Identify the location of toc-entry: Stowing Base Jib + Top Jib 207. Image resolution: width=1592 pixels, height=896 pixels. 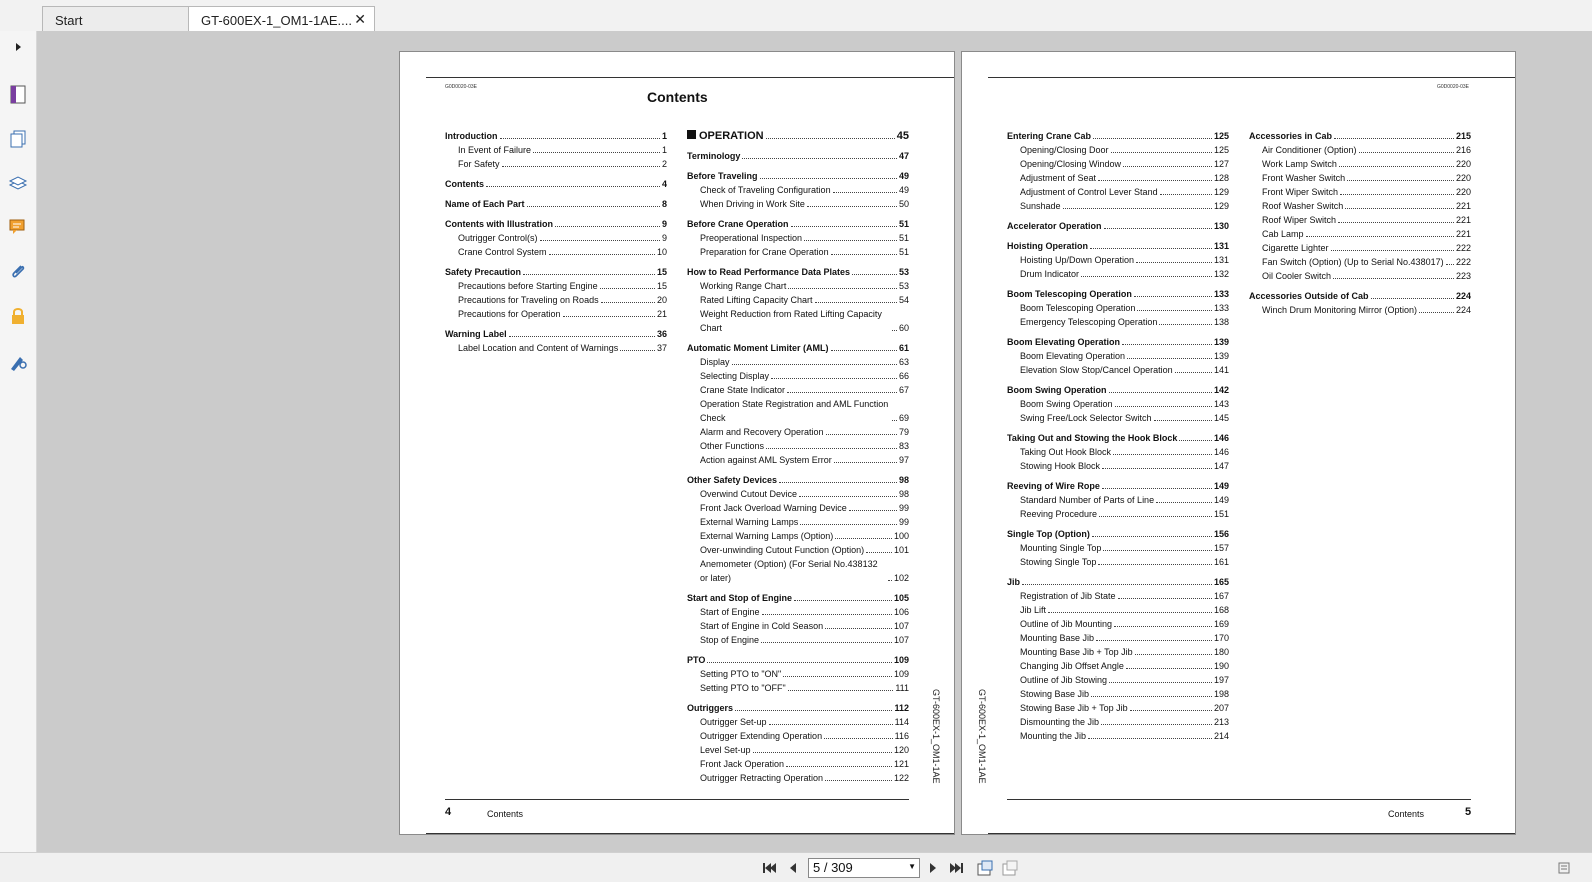
(1118, 708).